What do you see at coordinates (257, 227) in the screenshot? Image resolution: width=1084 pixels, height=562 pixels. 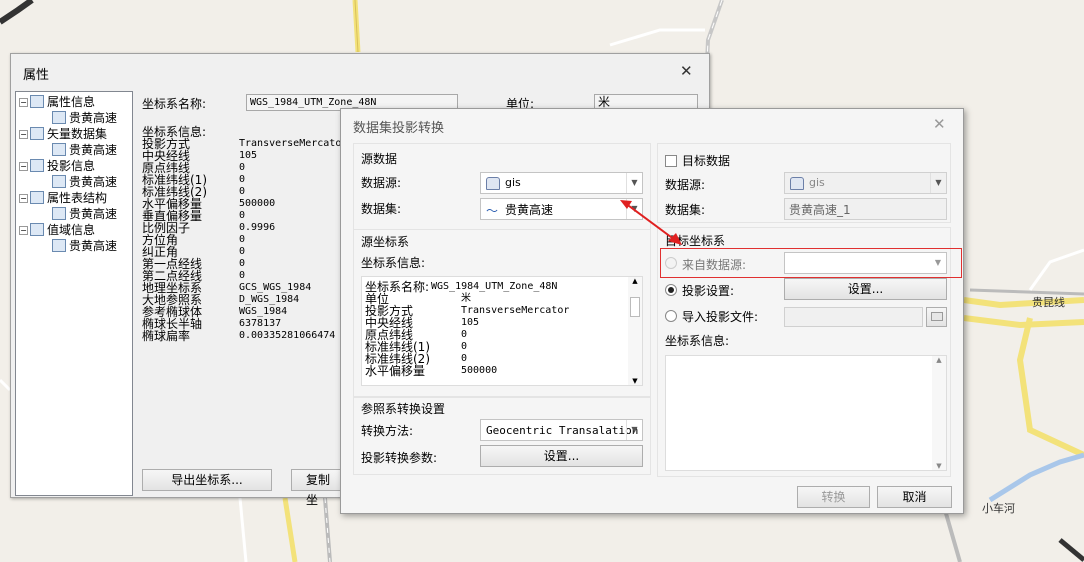 I see `crs-info-value: 0.9996` at bounding box center [257, 227].